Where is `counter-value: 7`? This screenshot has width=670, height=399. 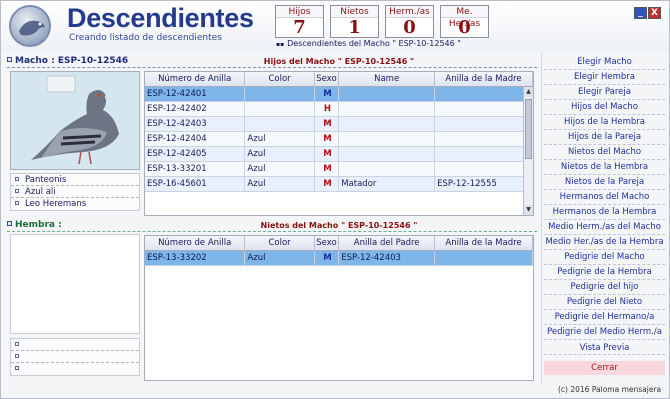 counter-value: 7 is located at coordinates (299, 27).